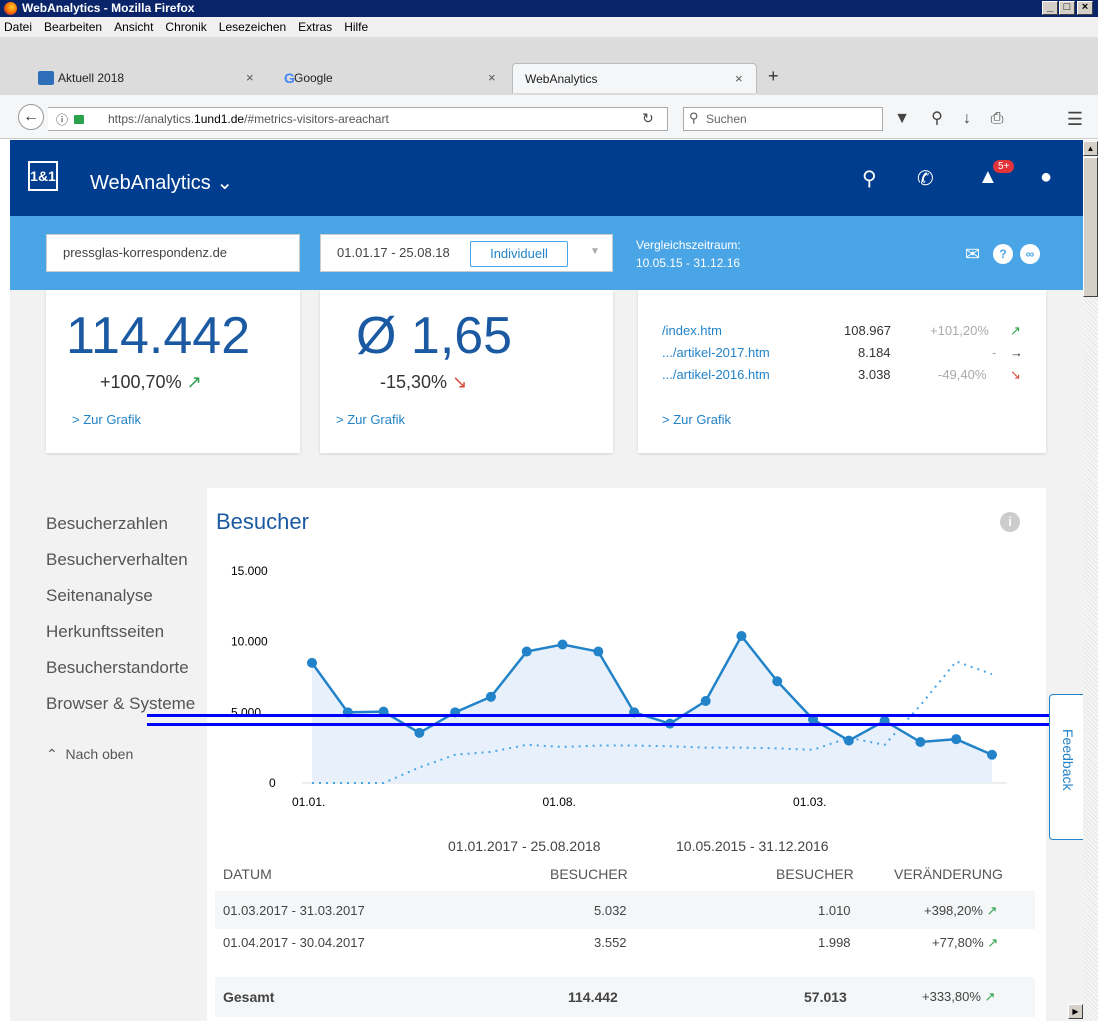 This screenshot has width=1098, height=1021. What do you see at coordinates (106, 419) in the screenshot?
I see `visitors-chart-link: > Zur Grafik` at bounding box center [106, 419].